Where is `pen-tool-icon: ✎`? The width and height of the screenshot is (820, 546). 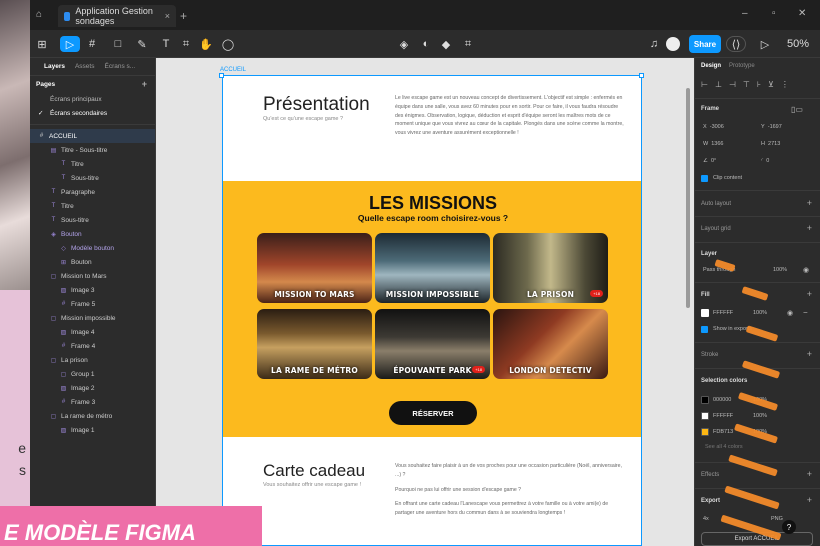 pen-tool-icon: ✎ is located at coordinates (142, 44).